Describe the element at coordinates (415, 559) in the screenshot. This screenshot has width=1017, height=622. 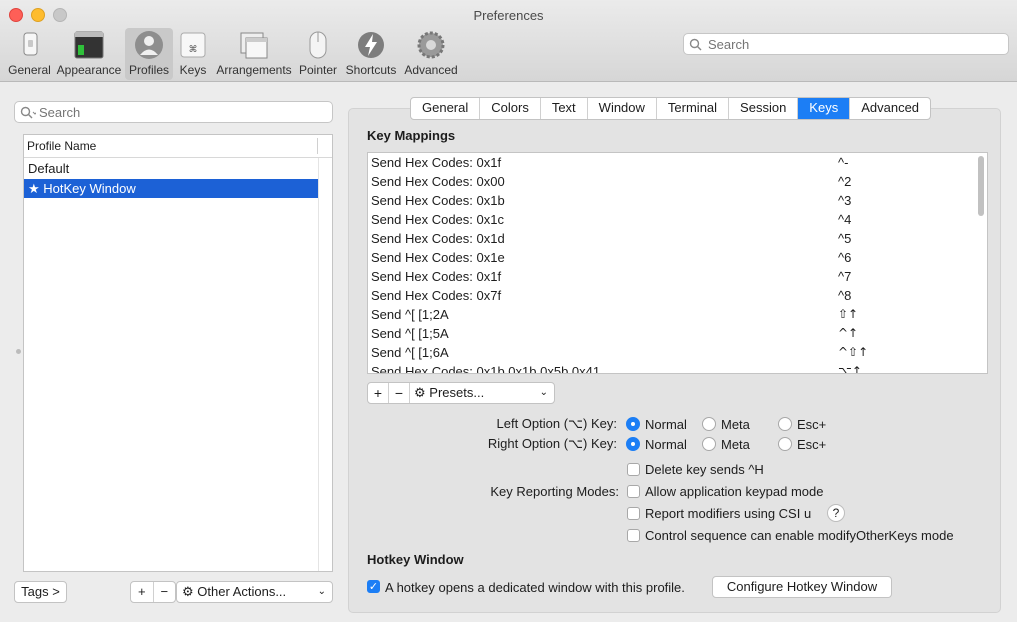
I see `hotkey-window-title: Hotkey Window` at that location.